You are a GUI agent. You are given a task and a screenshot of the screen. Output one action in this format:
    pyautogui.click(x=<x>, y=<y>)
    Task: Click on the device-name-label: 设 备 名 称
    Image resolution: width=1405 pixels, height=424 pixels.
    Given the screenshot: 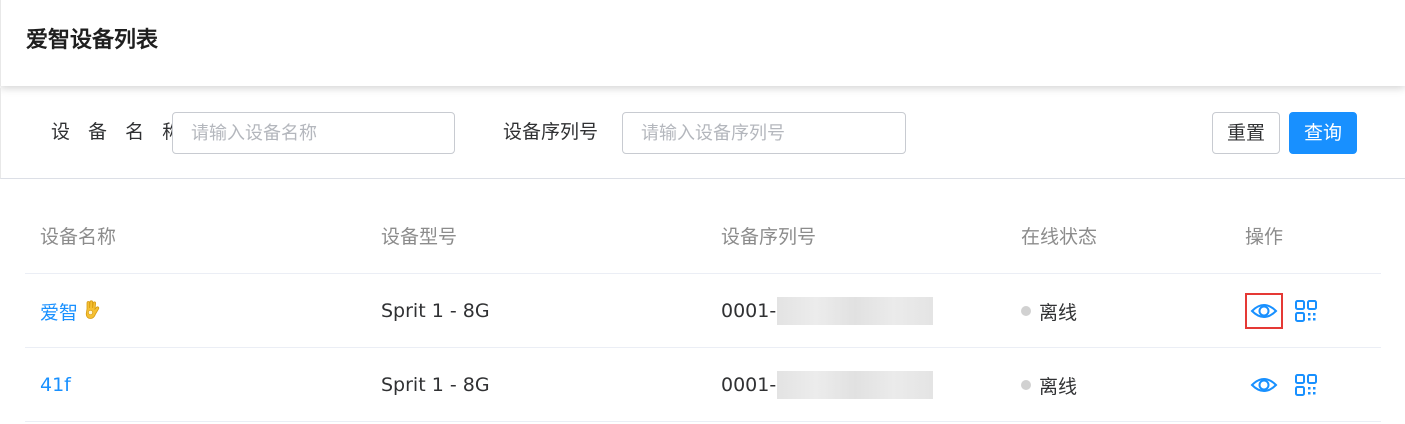 What is the action you would take?
    pyautogui.click(x=119, y=132)
    